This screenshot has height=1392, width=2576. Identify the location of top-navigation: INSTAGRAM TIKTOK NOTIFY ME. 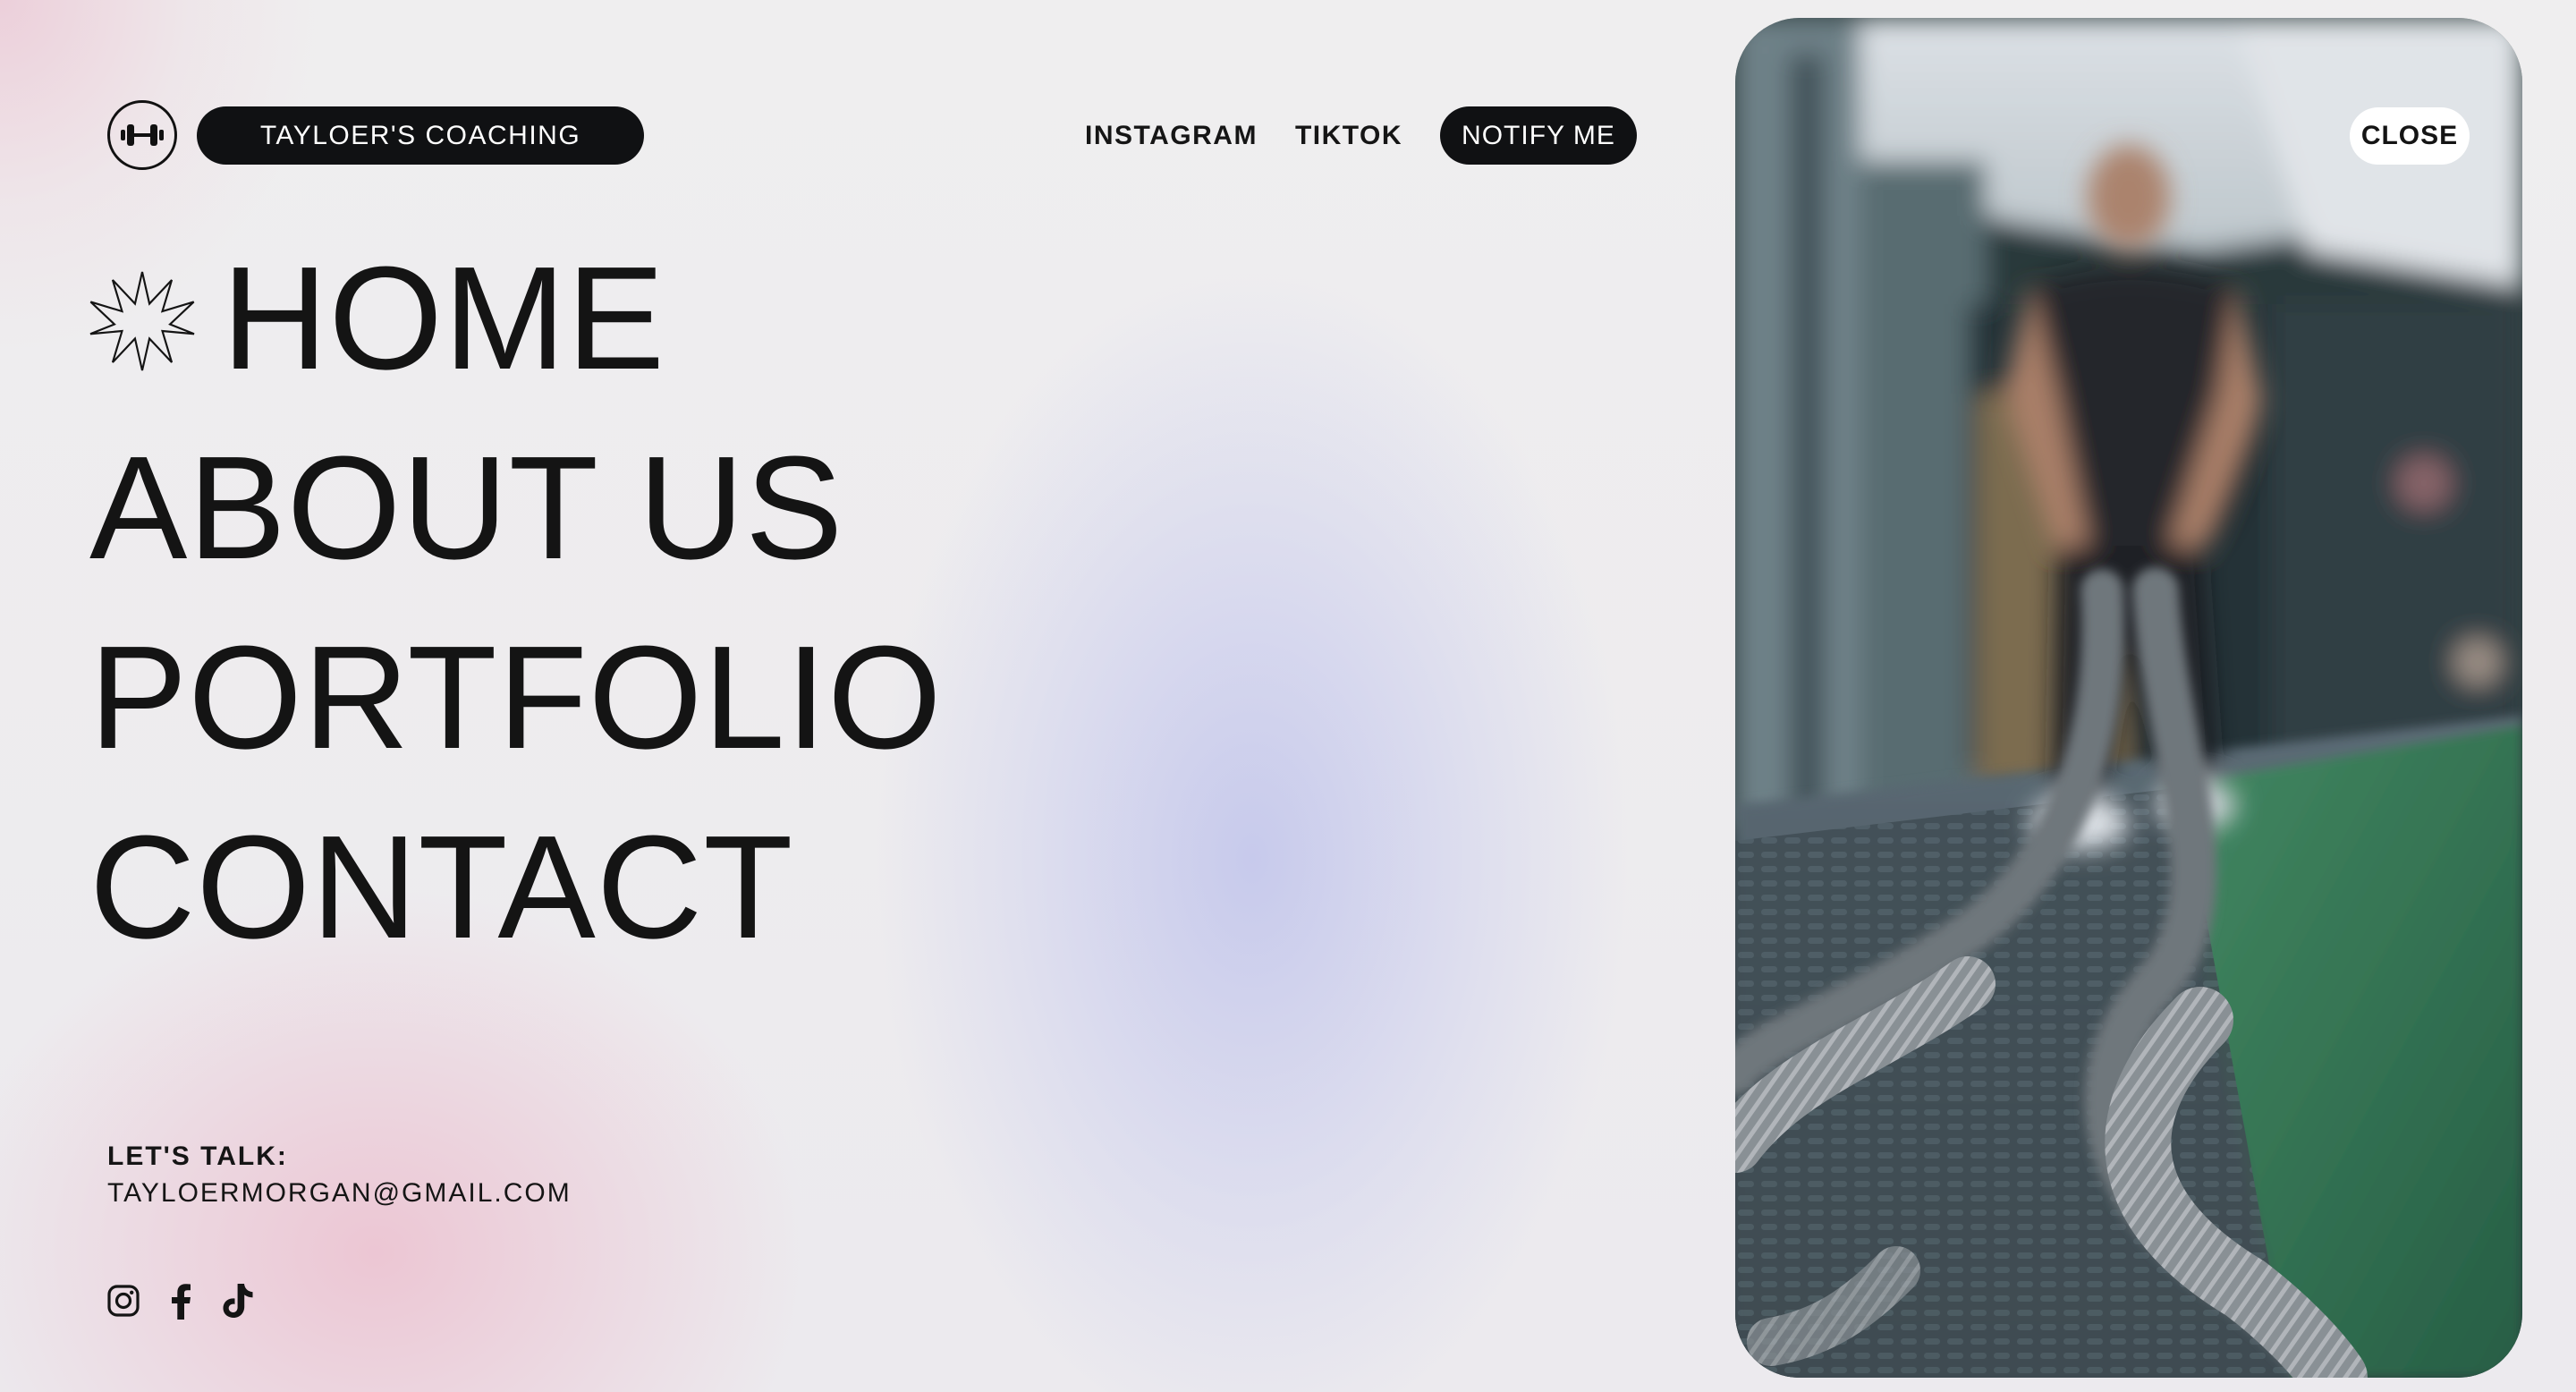
(1361, 135).